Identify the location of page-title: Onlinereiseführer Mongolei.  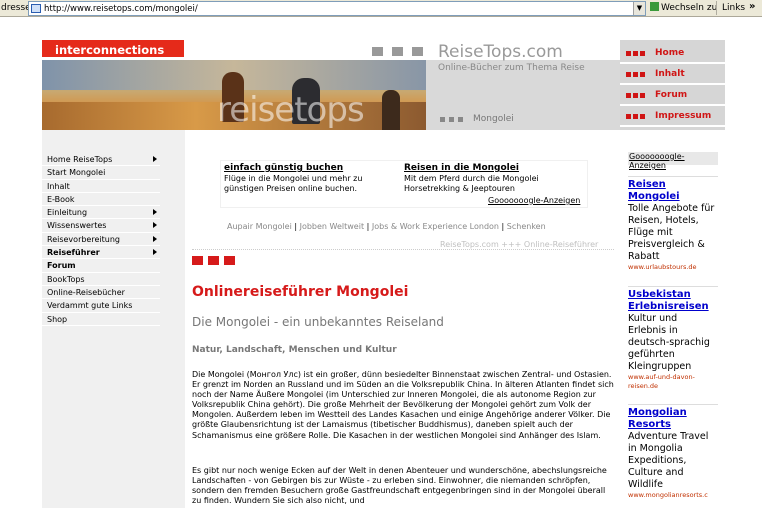
(300, 292).